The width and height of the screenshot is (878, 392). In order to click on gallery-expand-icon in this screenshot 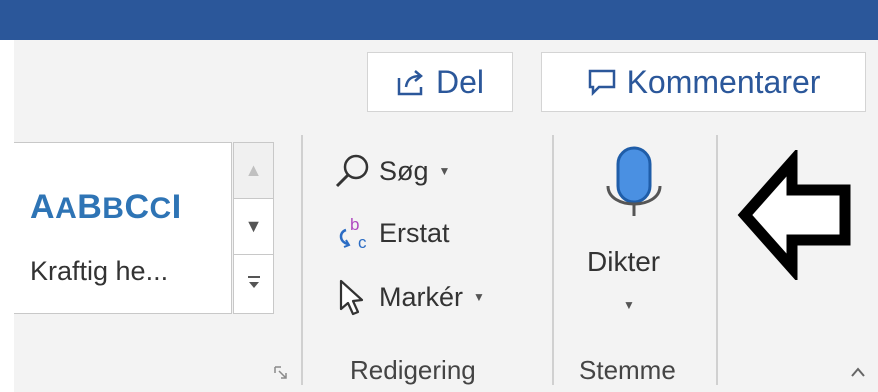, I will do `click(253, 282)`.